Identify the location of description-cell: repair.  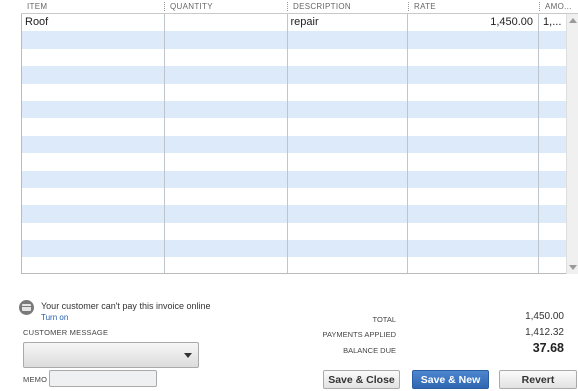
(348, 23).